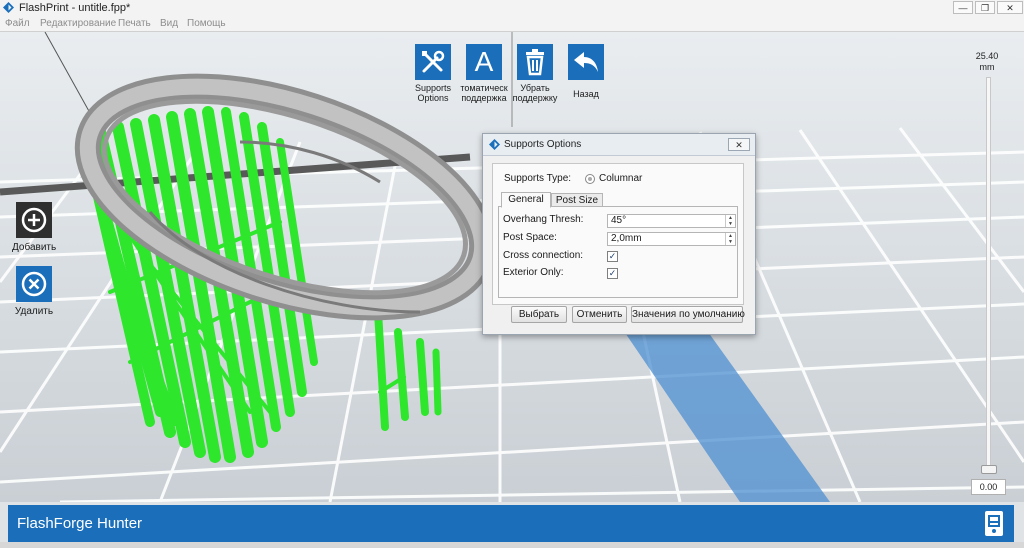 This screenshot has height=548, width=1024. I want to click on dialog-title: Supports Options, so click(543, 144).